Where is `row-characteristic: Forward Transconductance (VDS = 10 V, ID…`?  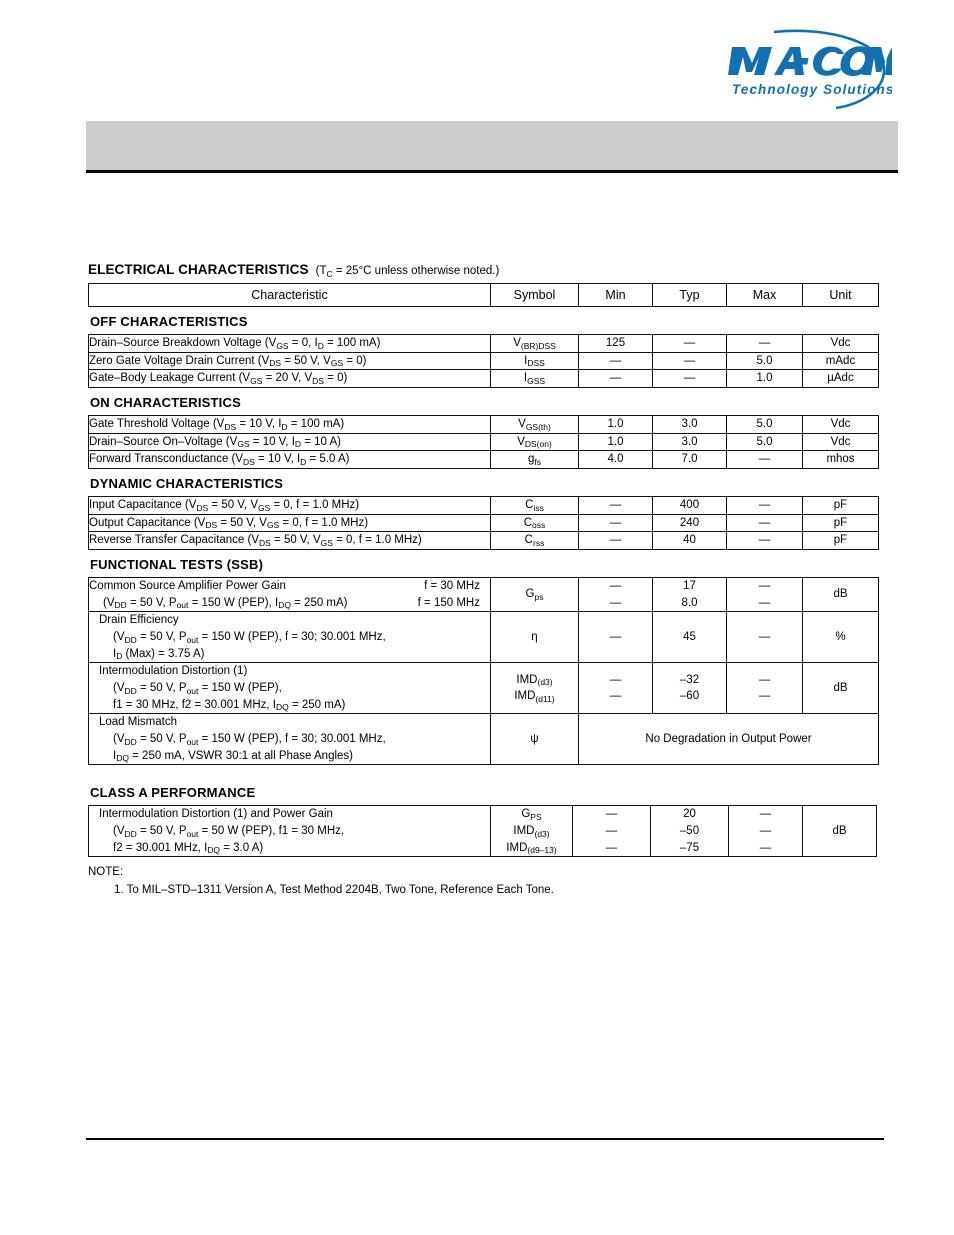 row-characteristic: Forward Transconductance (VDS = 10 V, ID… is located at coordinates (289, 460).